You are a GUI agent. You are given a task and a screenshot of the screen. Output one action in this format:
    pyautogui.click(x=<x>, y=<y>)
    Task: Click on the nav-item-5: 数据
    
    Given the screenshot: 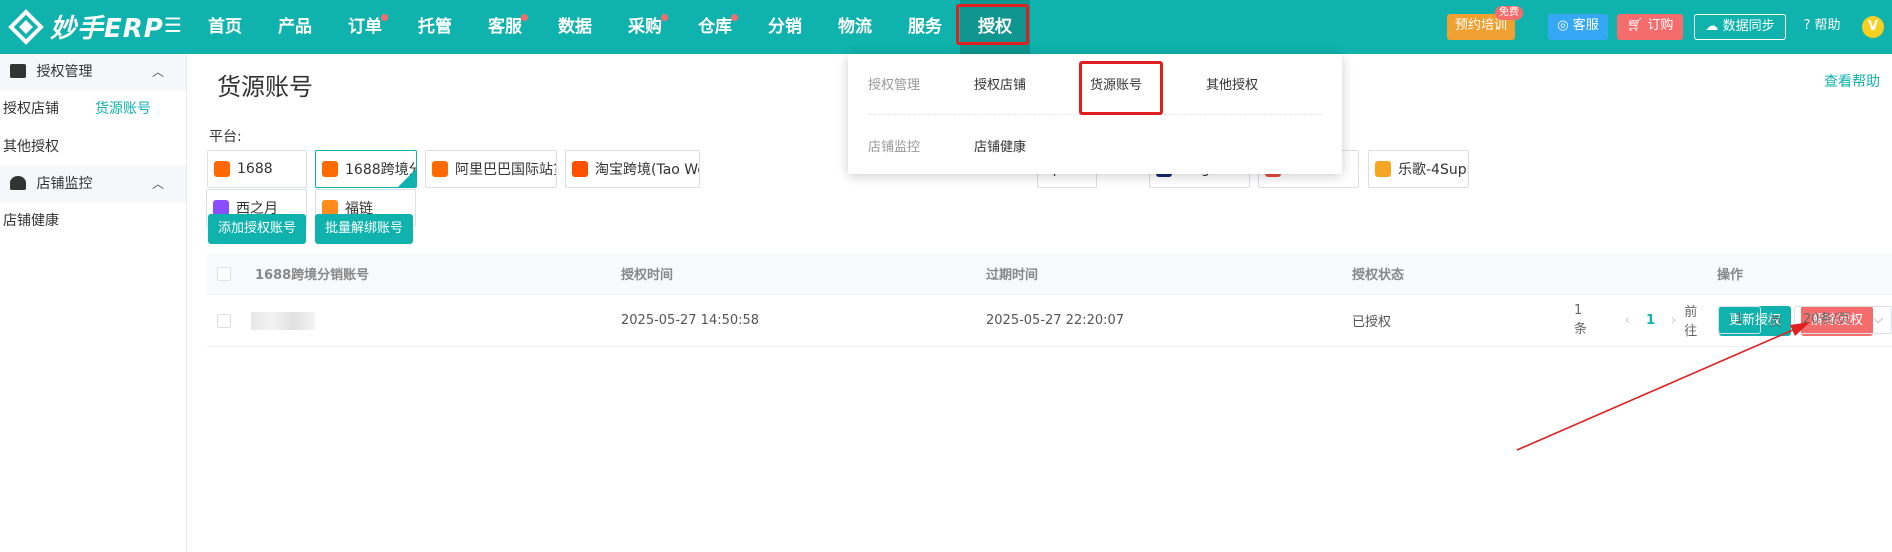 What is the action you would take?
    pyautogui.click(x=575, y=27)
    